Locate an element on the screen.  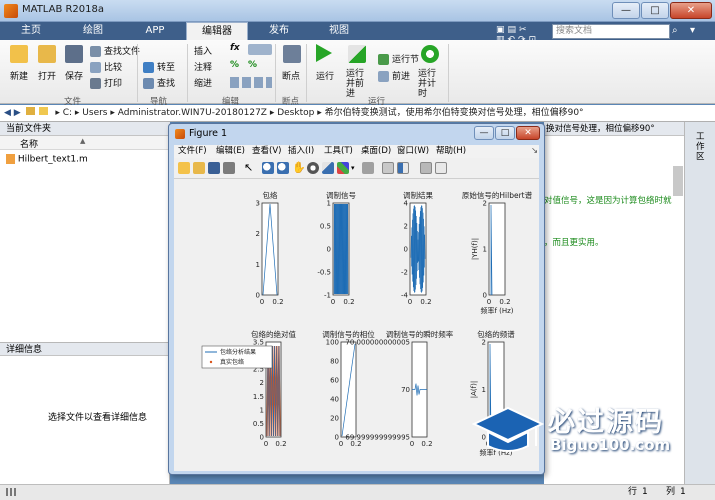
figure-title-bar: Figure 1 — □ ✕ is located at coordinates (356, 135).